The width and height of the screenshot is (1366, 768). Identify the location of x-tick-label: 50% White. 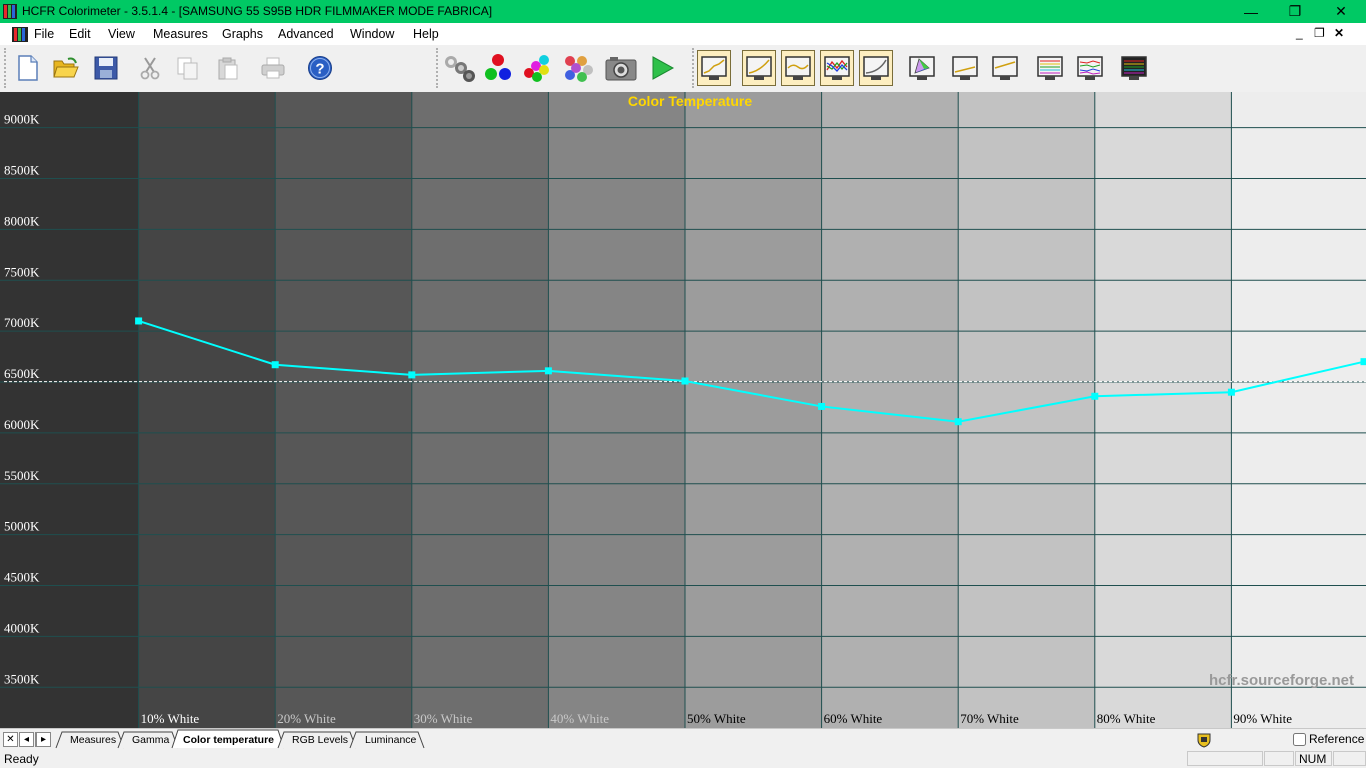
(716, 718).